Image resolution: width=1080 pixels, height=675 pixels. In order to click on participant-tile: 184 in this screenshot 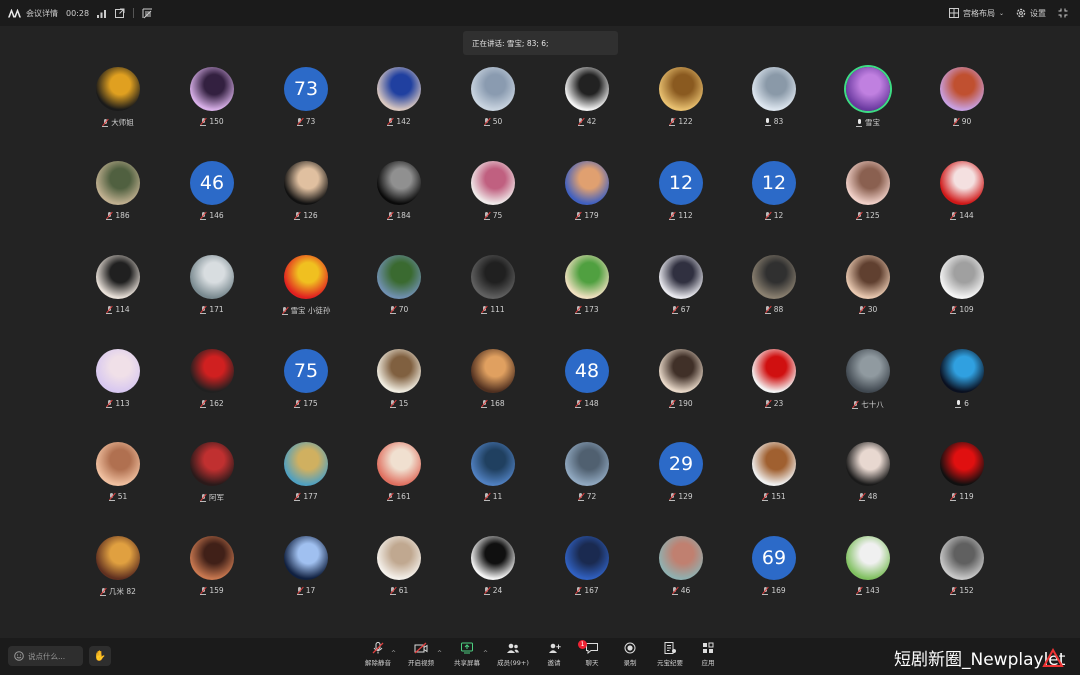, I will do `click(399, 190)`.